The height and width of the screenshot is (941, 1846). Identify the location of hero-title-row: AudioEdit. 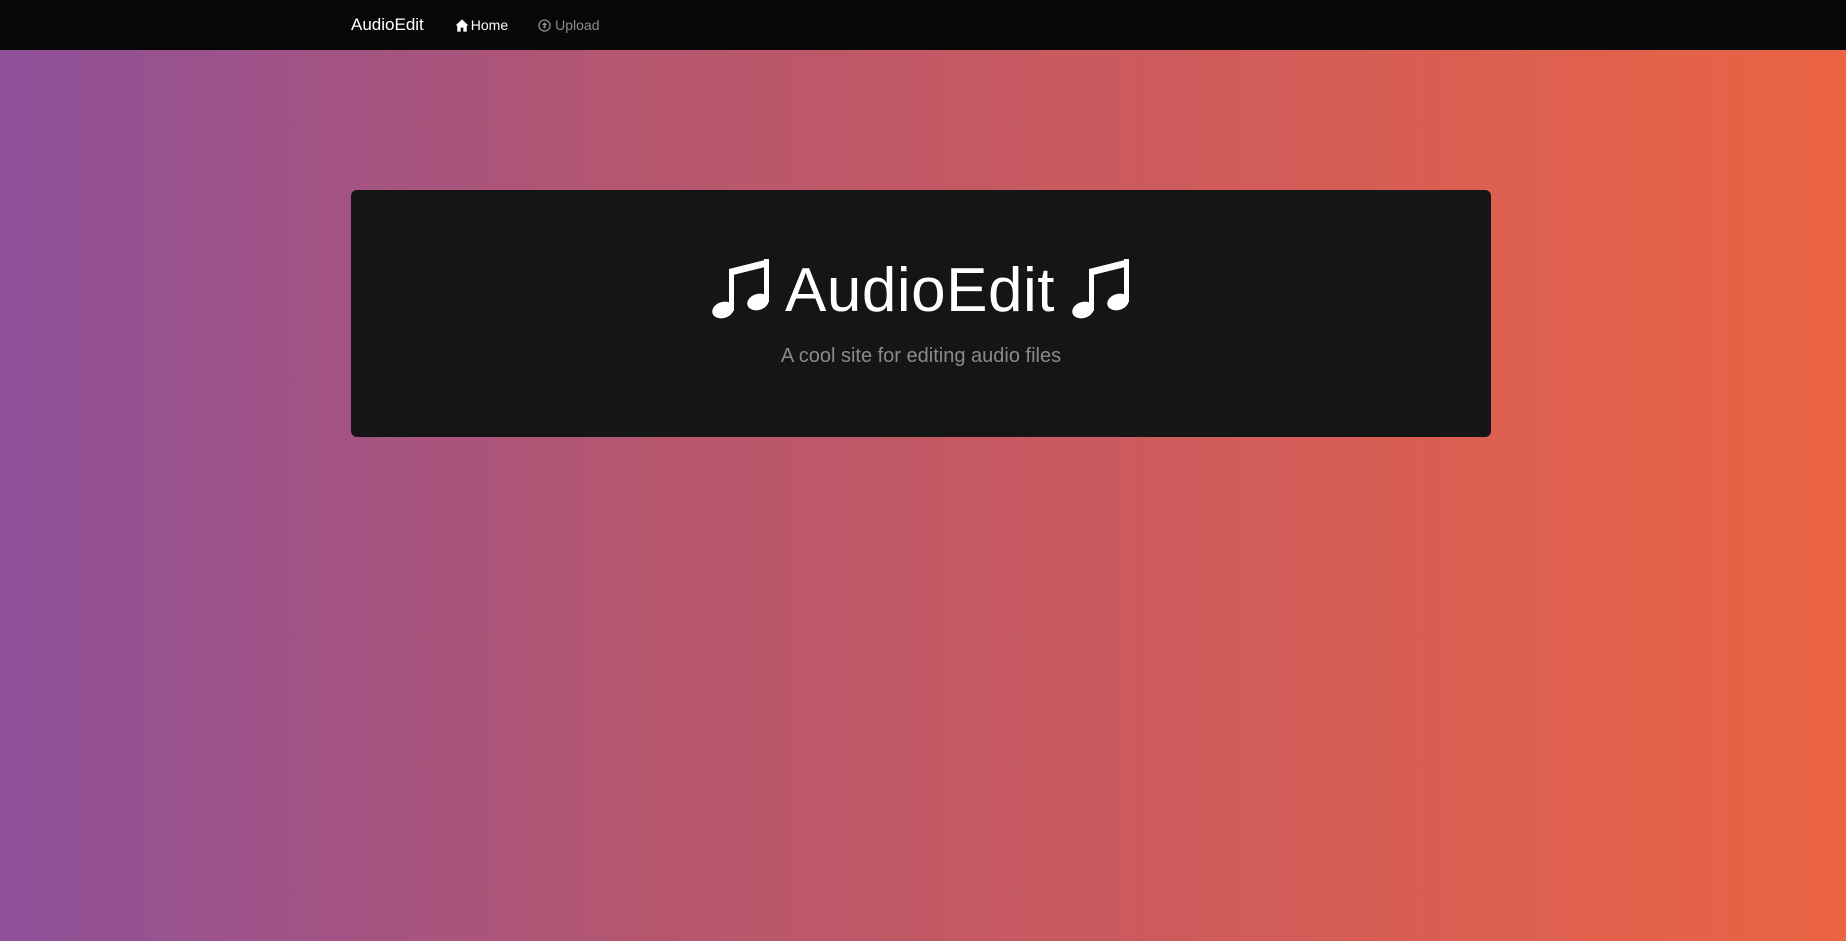
(921, 287).